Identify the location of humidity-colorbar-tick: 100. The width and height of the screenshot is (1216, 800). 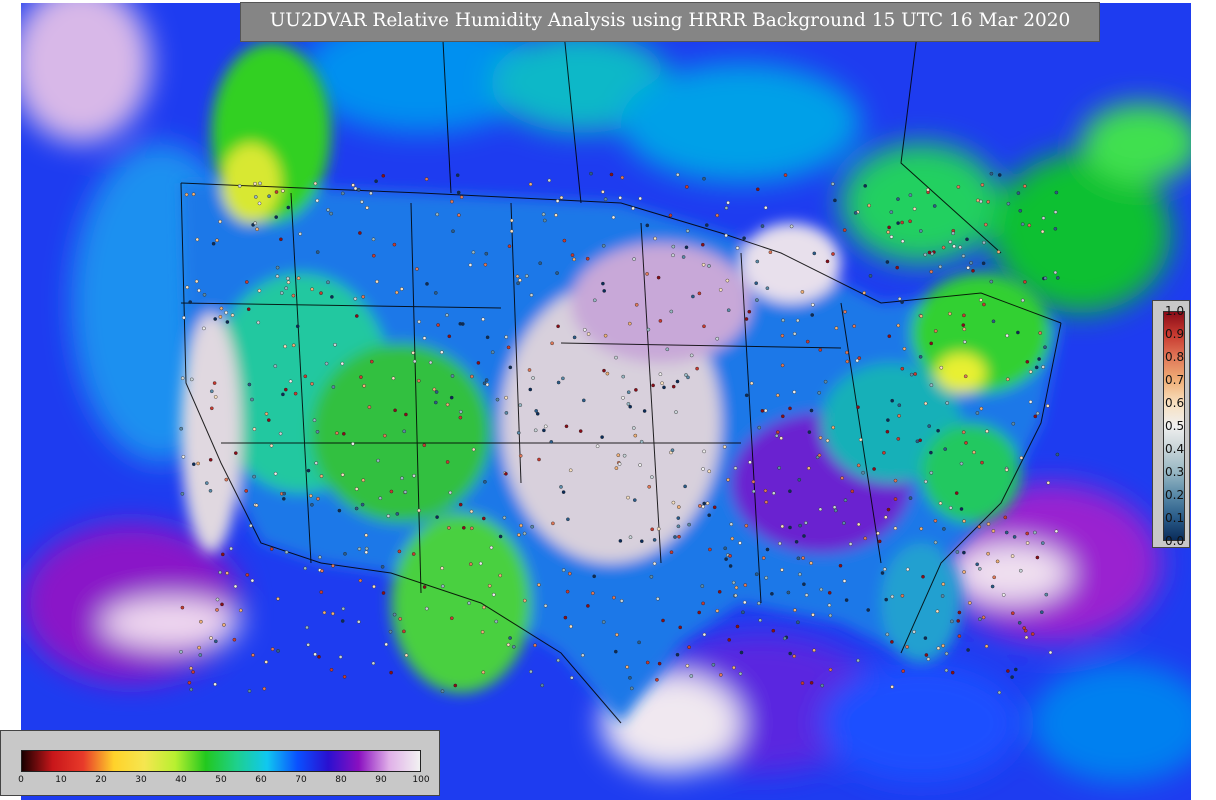
(421, 780).